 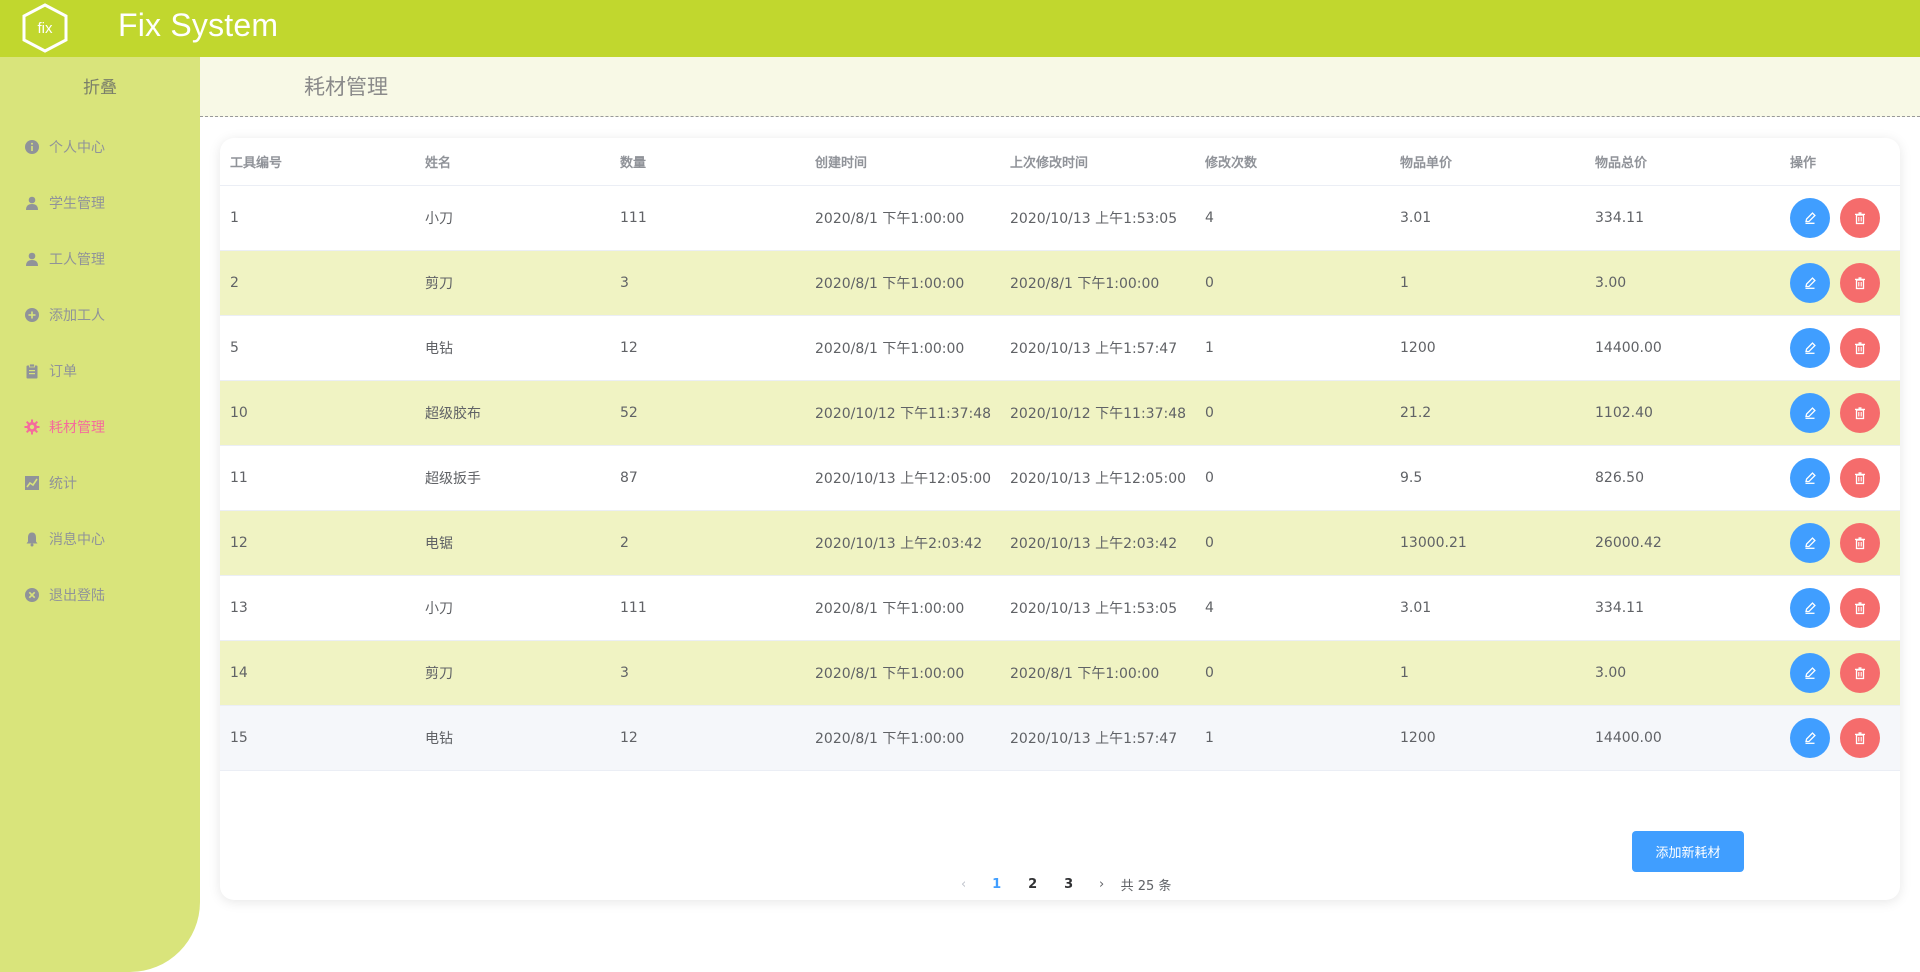 What do you see at coordinates (1682, 478) in the screenshot?
I see `table-cell: 826.50` at bounding box center [1682, 478].